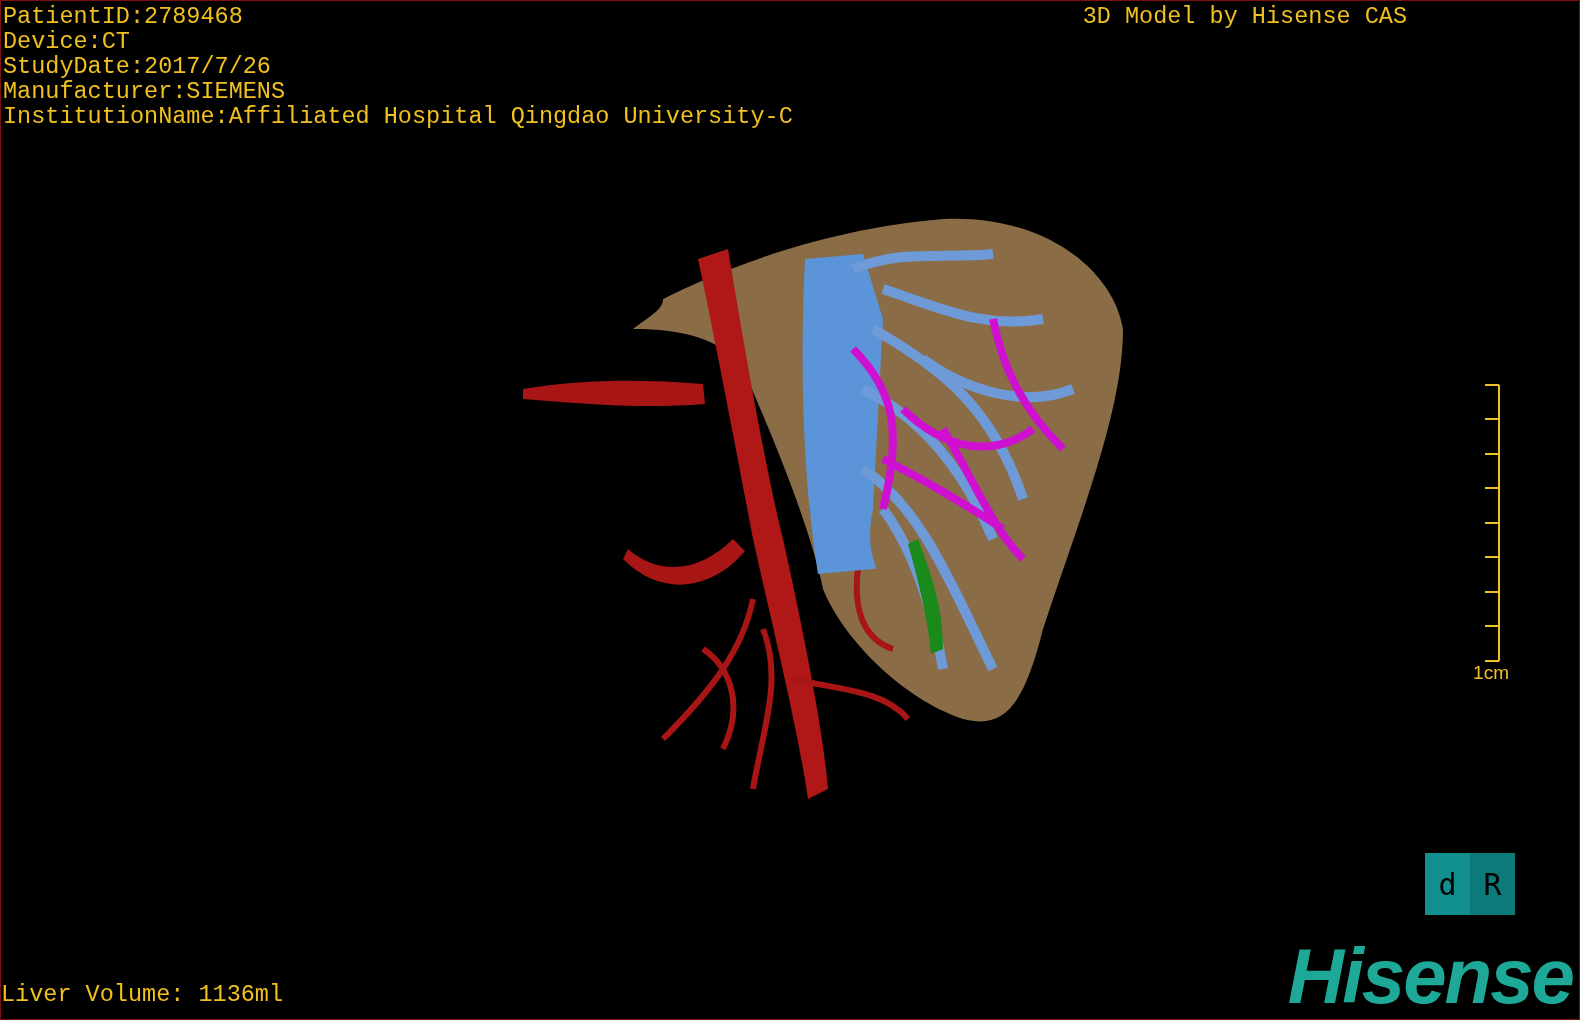 Image resolution: width=1580 pixels, height=1020 pixels. I want to click on study-info-text: Device:CT, so click(67, 41).